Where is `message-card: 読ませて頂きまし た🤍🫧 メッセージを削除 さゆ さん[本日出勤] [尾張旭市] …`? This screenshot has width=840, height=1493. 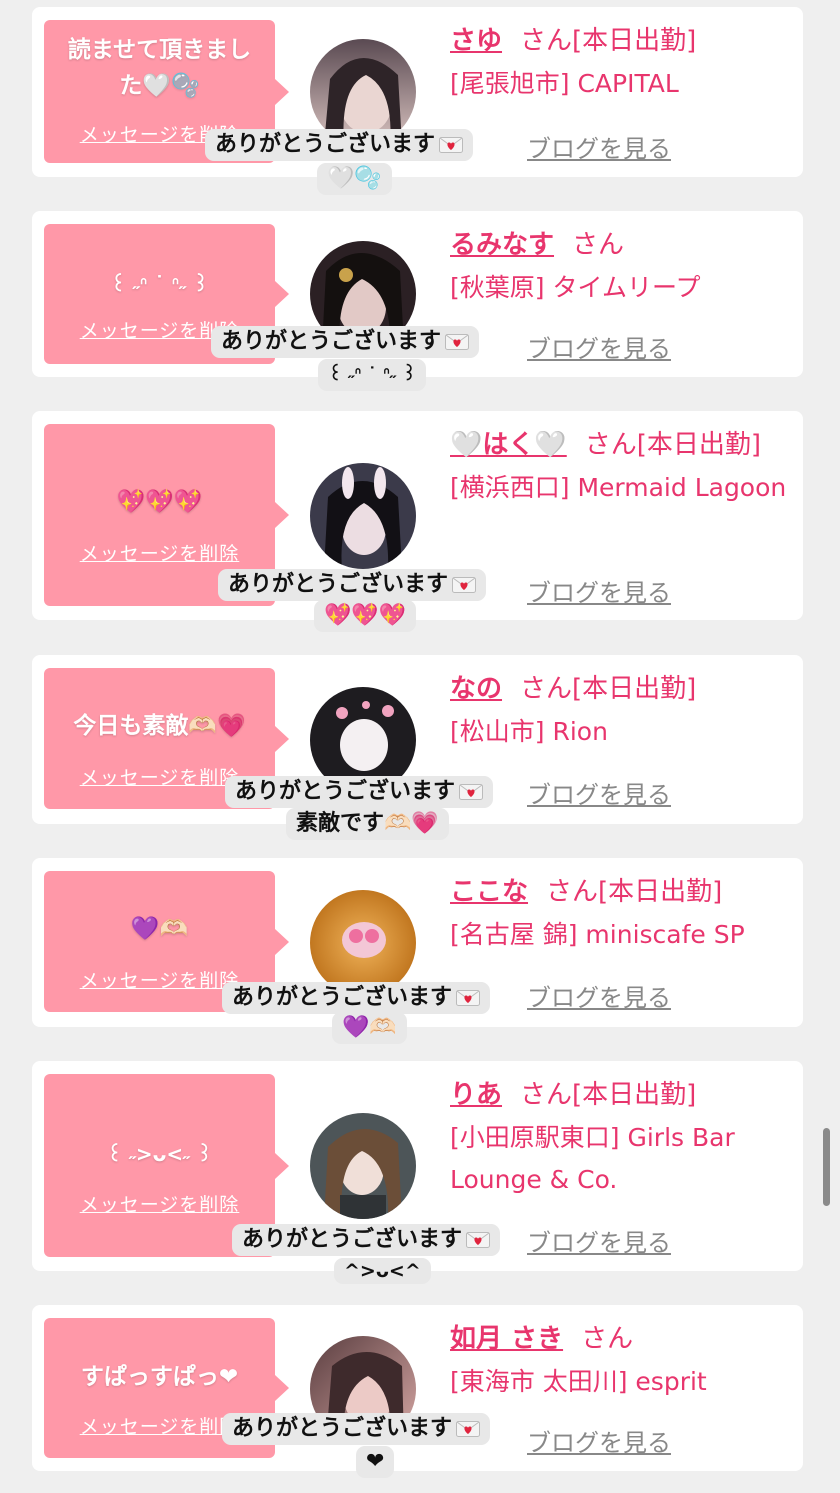
message-card: 読ませて頂きまし た🤍🫧 メッセージを削除 さゆ さん[本日出勤] [尾張旭市] … is located at coordinates (417, 101).